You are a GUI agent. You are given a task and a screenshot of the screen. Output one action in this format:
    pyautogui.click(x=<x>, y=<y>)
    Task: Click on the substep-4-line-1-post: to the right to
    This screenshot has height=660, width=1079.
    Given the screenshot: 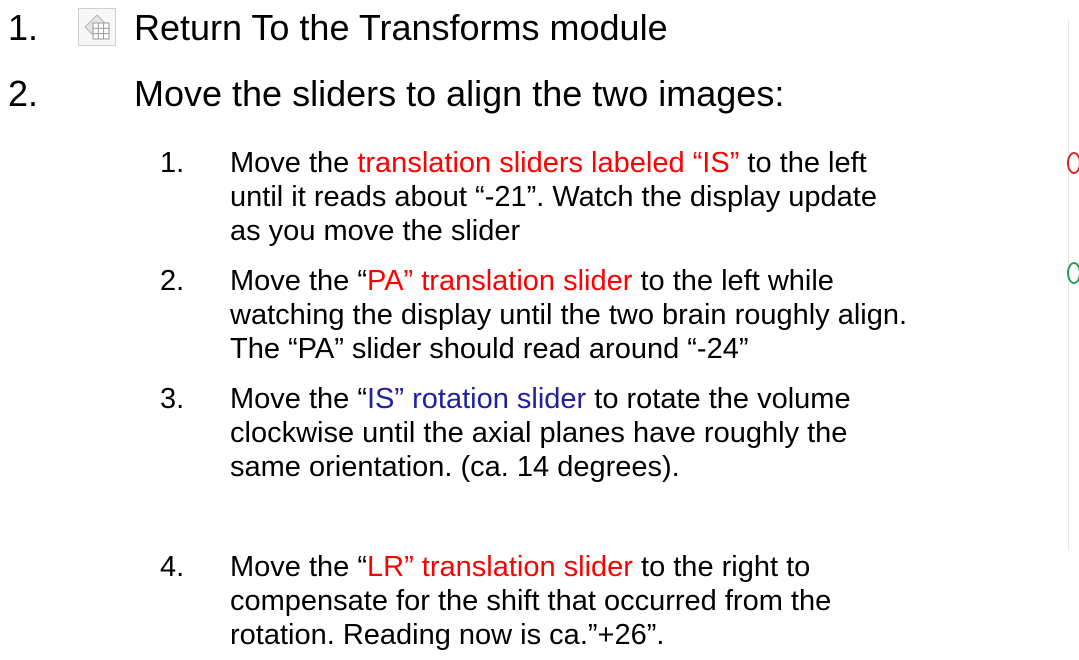 What is the action you would take?
    pyautogui.click(x=721, y=567)
    